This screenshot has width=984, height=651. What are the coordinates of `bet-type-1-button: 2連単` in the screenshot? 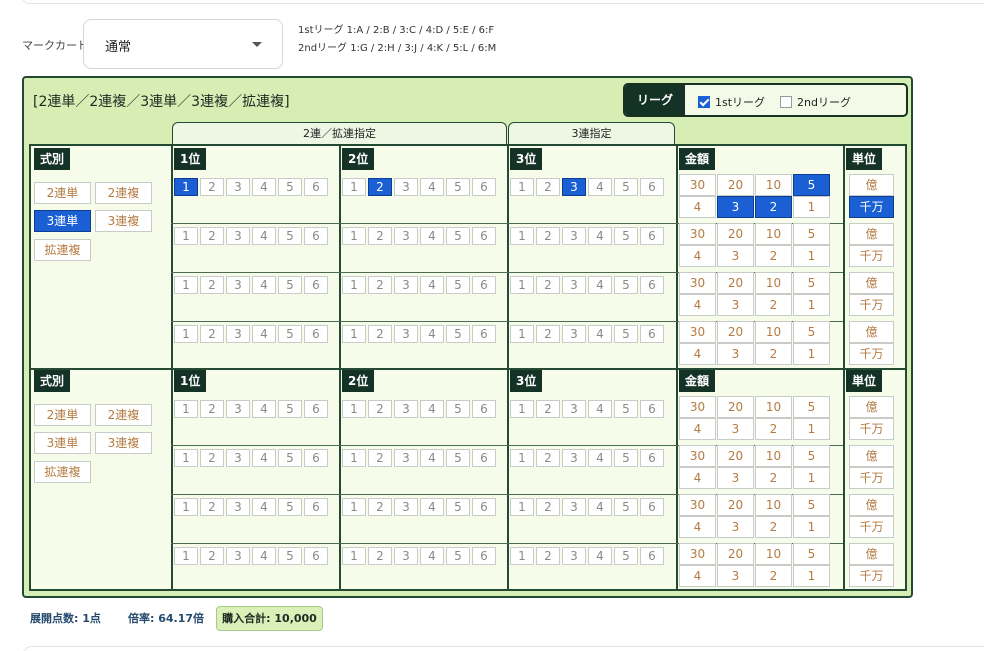 It's located at (62, 193).